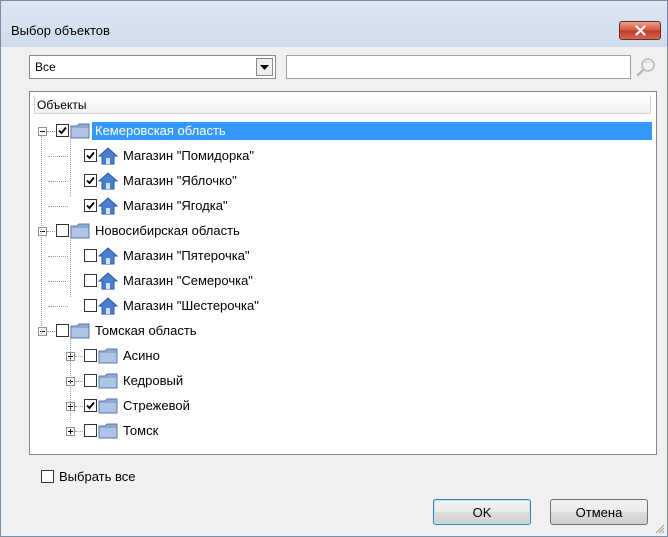  What do you see at coordinates (372, 131) in the screenshot?
I see `tree-node-label: Кемеровская область` at bounding box center [372, 131].